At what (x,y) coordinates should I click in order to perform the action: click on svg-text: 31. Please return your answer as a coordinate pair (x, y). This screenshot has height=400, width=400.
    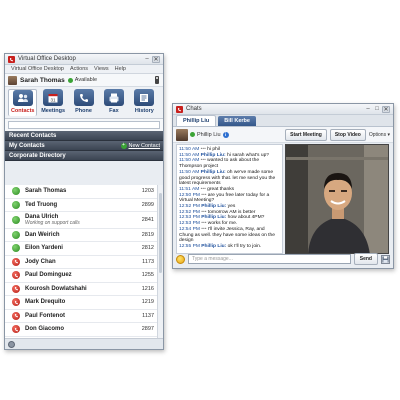
    Looking at the image, I should click on (54, 99).